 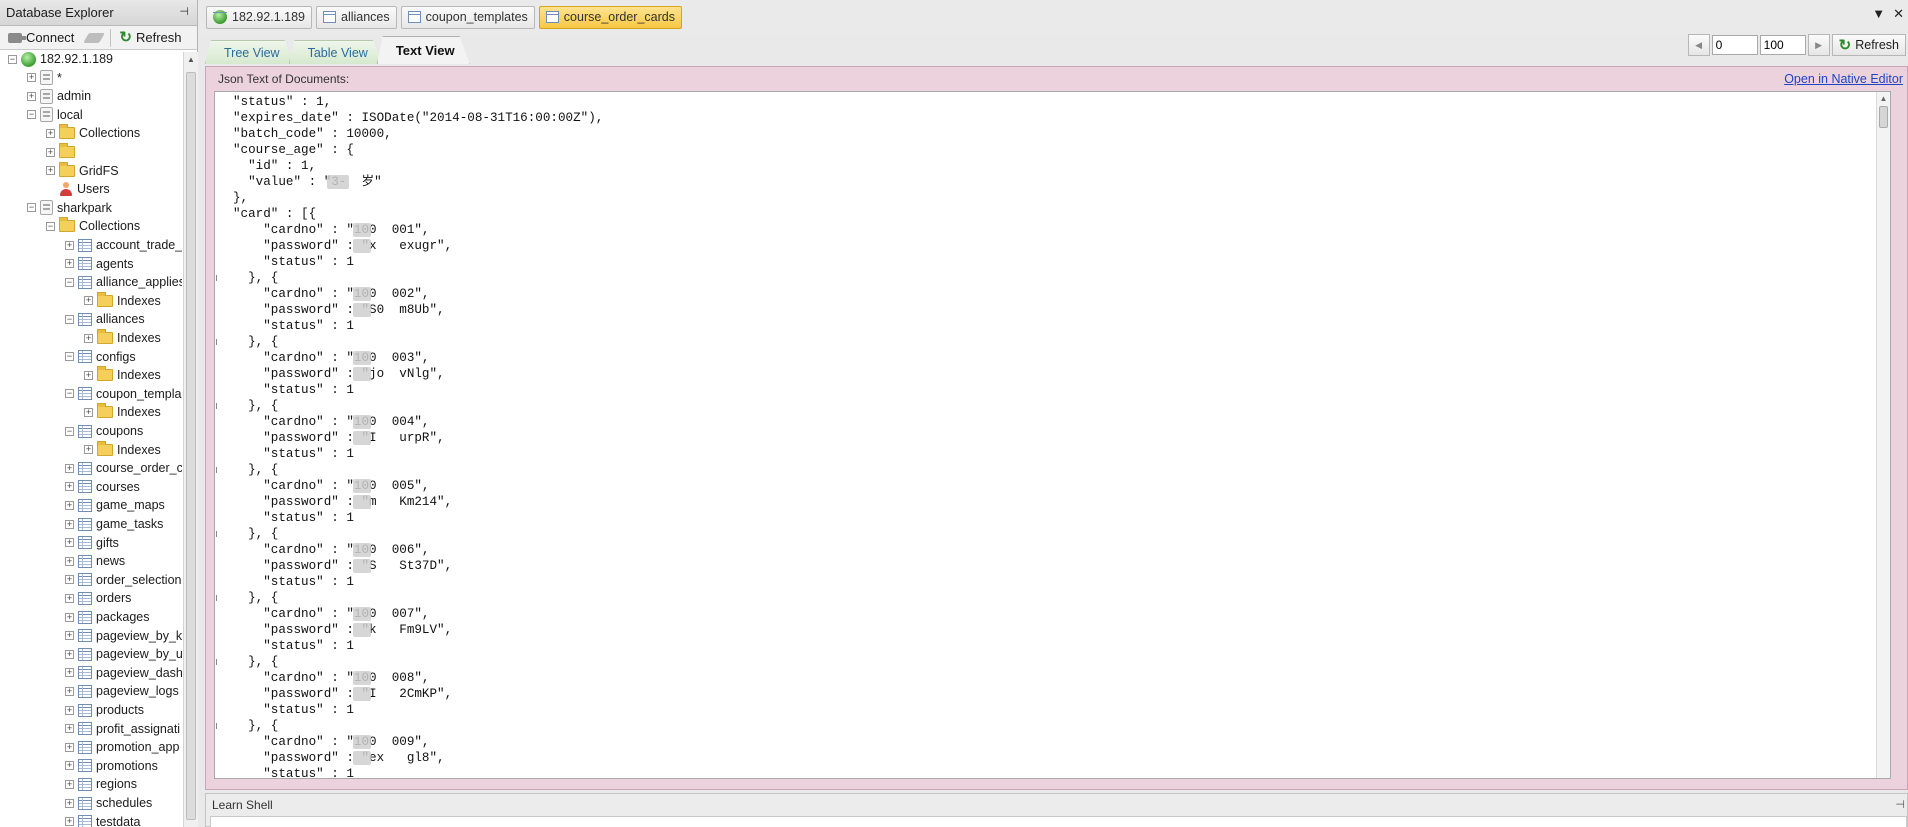 I want to click on document-tab: coupon_templates, so click(x=467, y=17).